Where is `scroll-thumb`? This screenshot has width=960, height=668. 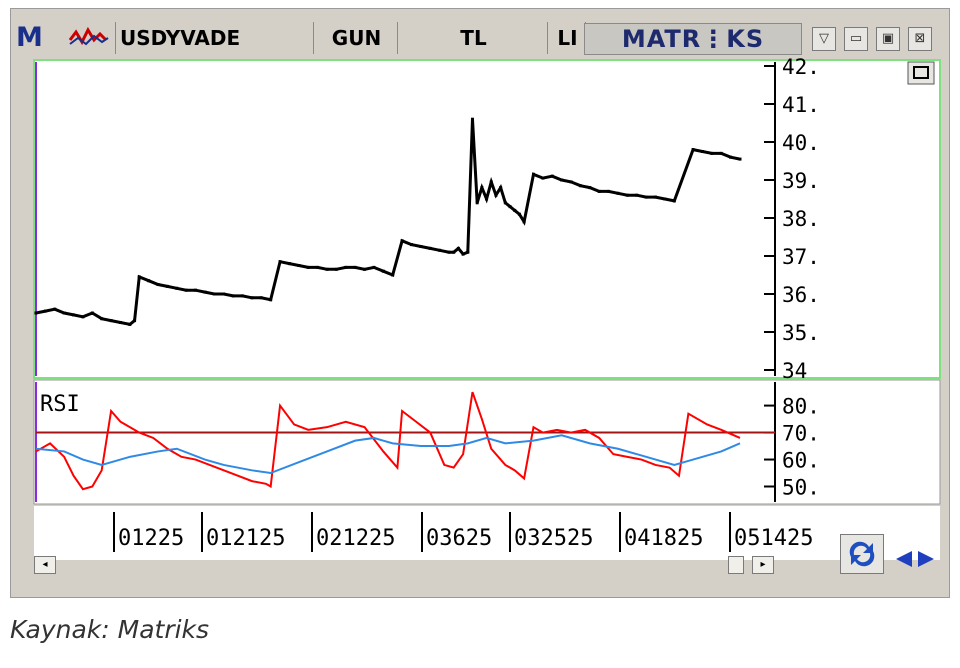 scroll-thumb is located at coordinates (736, 565).